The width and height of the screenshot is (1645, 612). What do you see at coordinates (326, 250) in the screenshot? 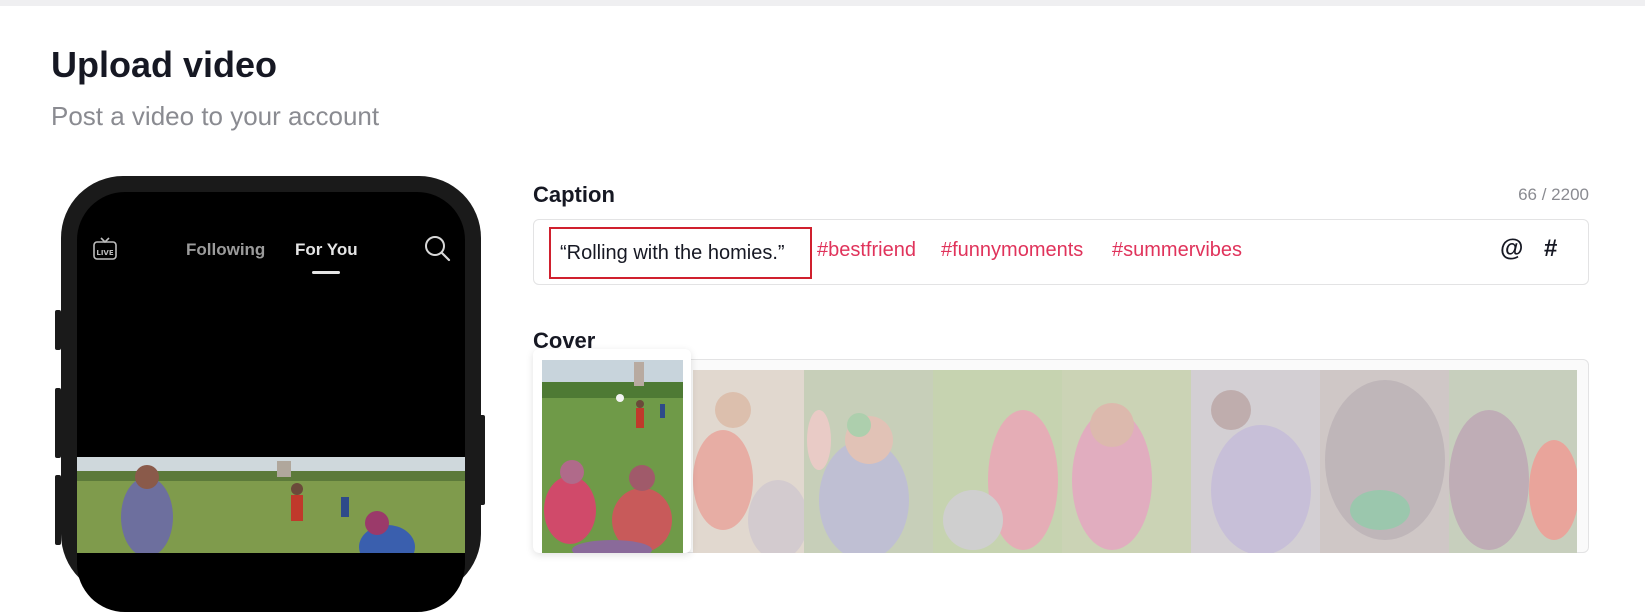
I see `tab-for-you: For You` at bounding box center [326, 250].